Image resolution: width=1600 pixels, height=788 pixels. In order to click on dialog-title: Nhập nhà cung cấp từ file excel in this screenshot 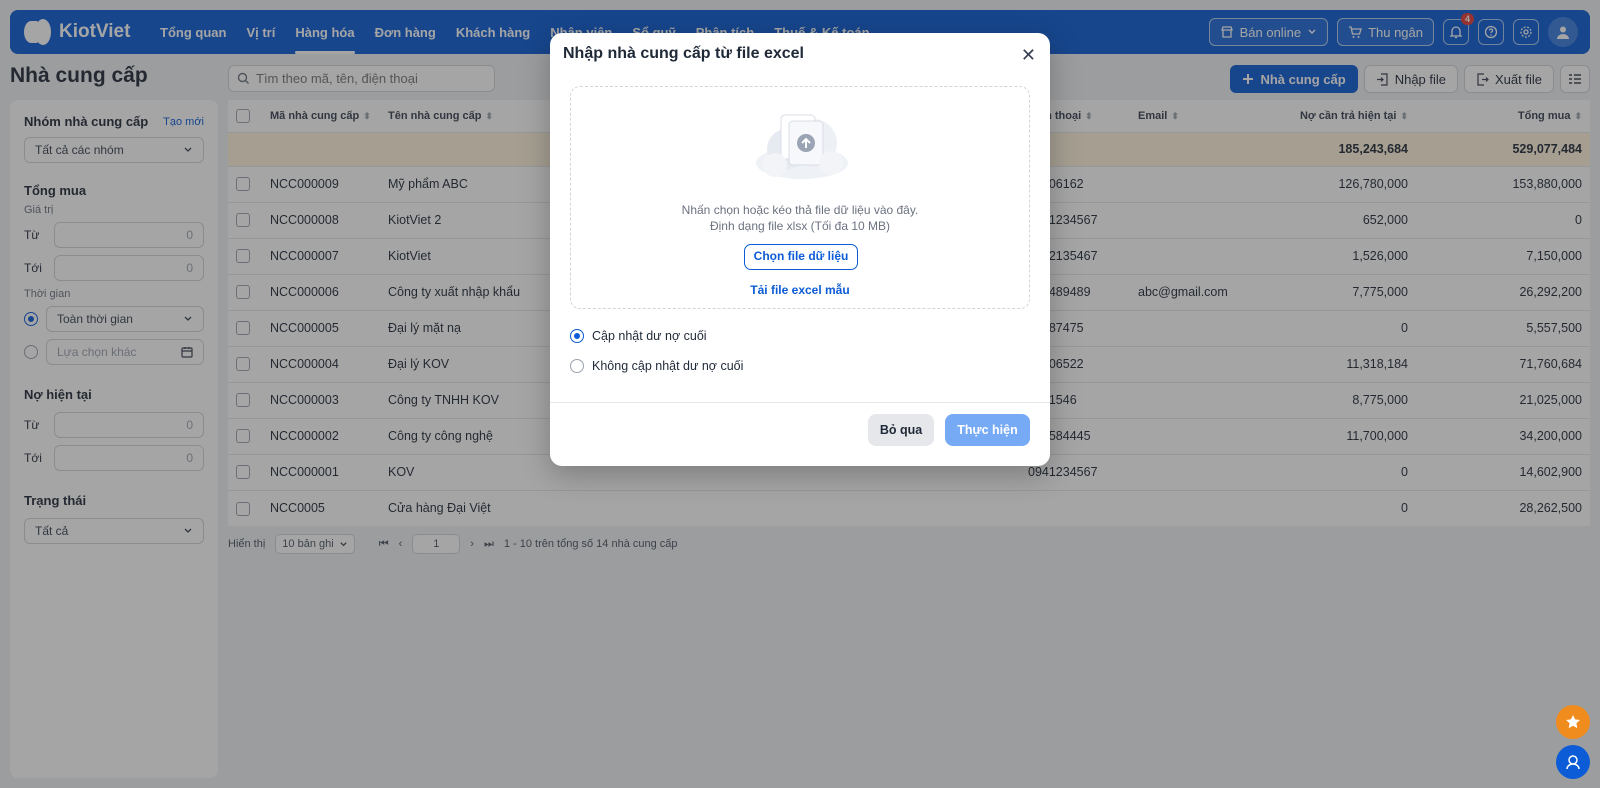, I will do `click(683, 53)`.